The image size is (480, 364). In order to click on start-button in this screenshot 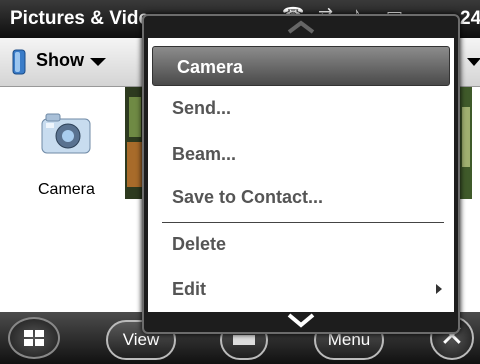, I will do `click(34, 338)`.